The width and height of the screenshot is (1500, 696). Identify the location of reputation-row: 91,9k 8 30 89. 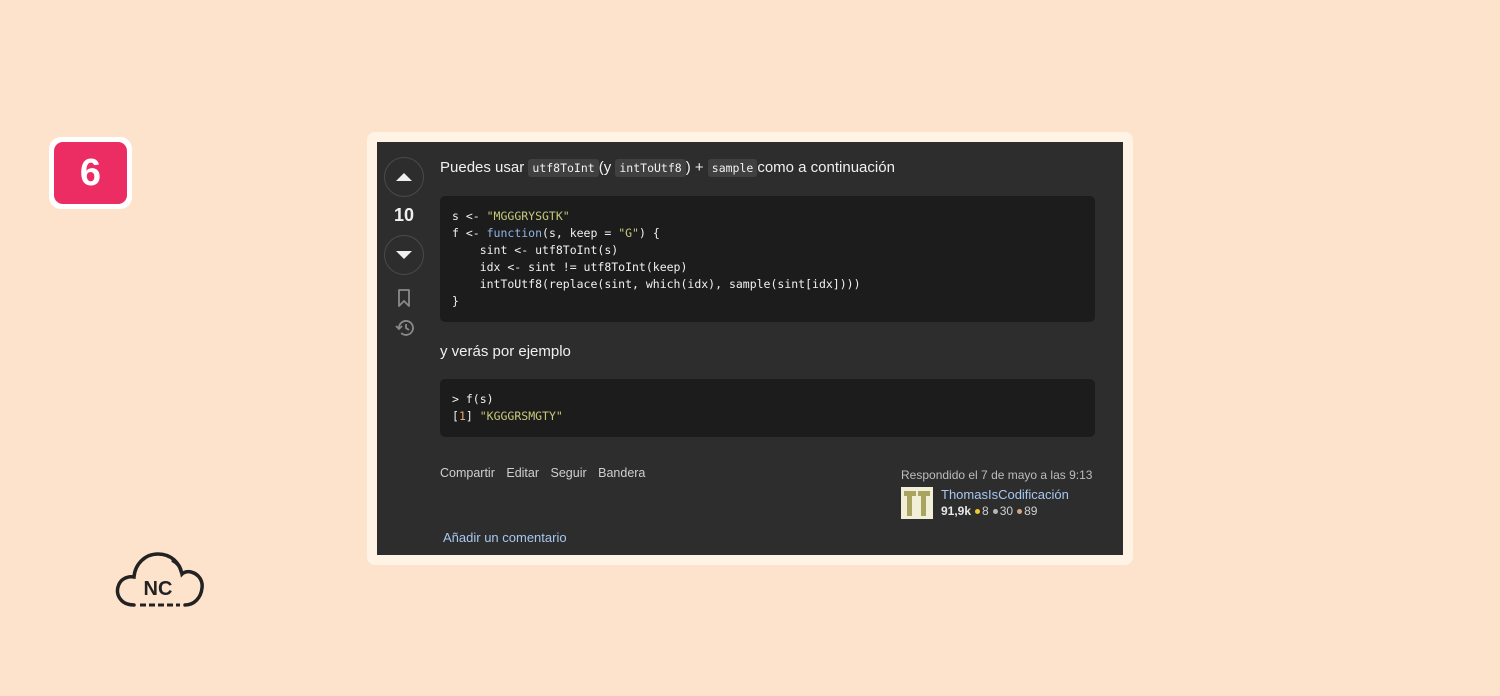
(1005, 511).